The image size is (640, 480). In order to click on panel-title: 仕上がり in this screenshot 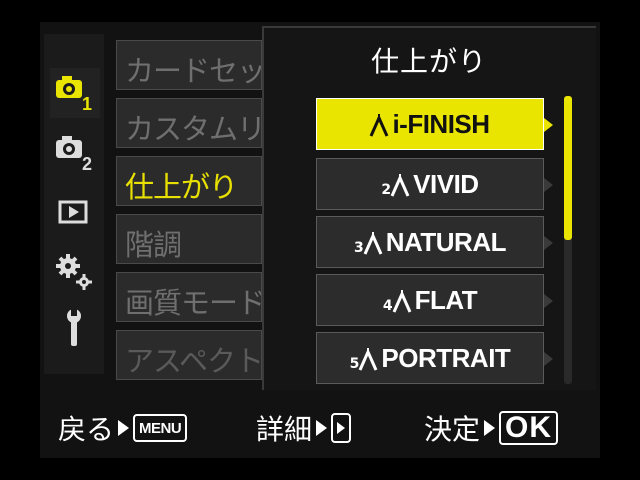, I will do `click(428, 61)`.